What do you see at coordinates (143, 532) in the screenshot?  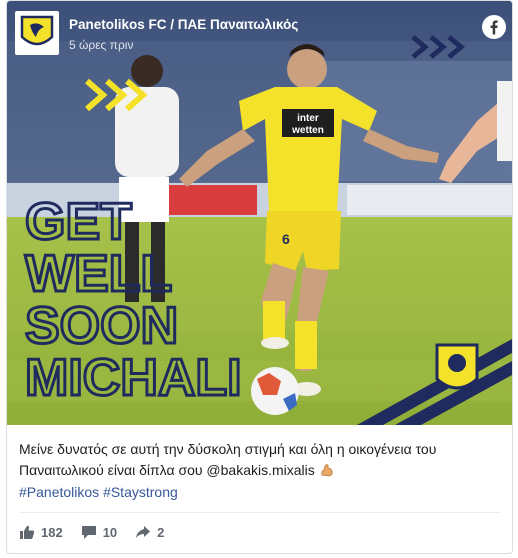 I see `share-icon` at bounding box center [143, 532].